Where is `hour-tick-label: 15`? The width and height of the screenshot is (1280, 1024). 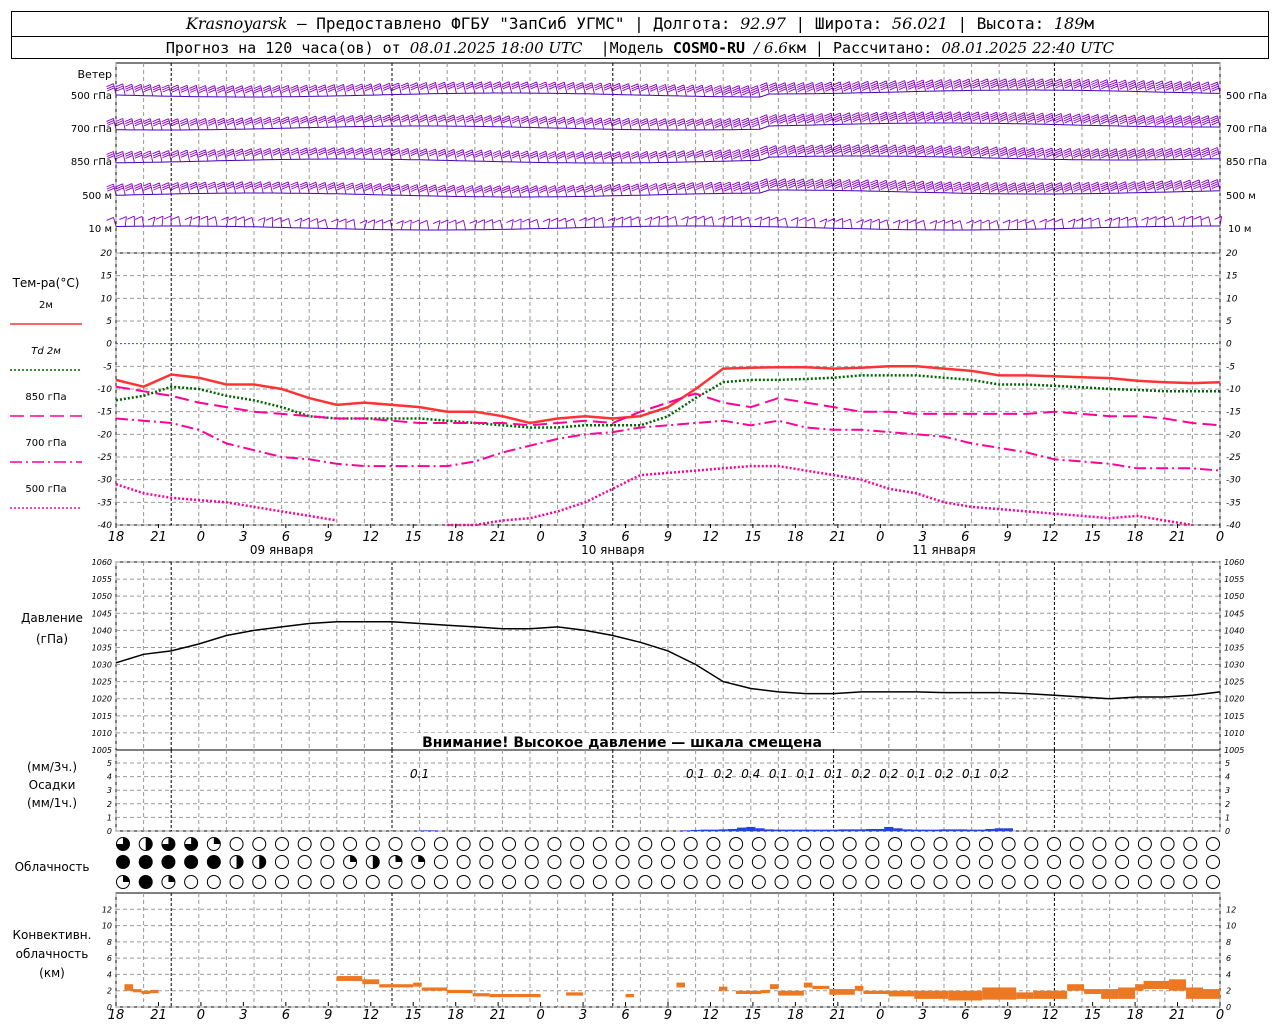
hour-tick-label: 15 is located at coordinates (753, 1015).